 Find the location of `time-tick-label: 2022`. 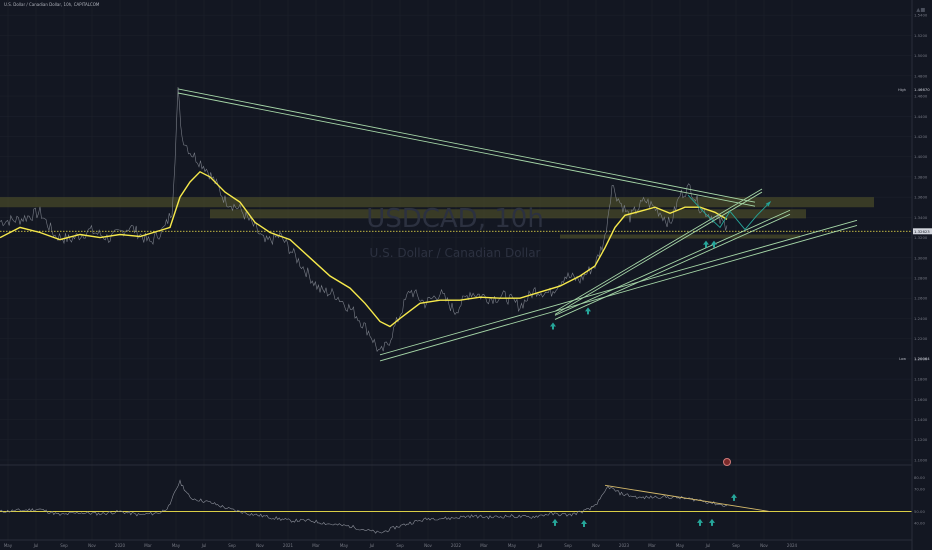

time-tick-label: 2022 is located at coordinates (456, 545).